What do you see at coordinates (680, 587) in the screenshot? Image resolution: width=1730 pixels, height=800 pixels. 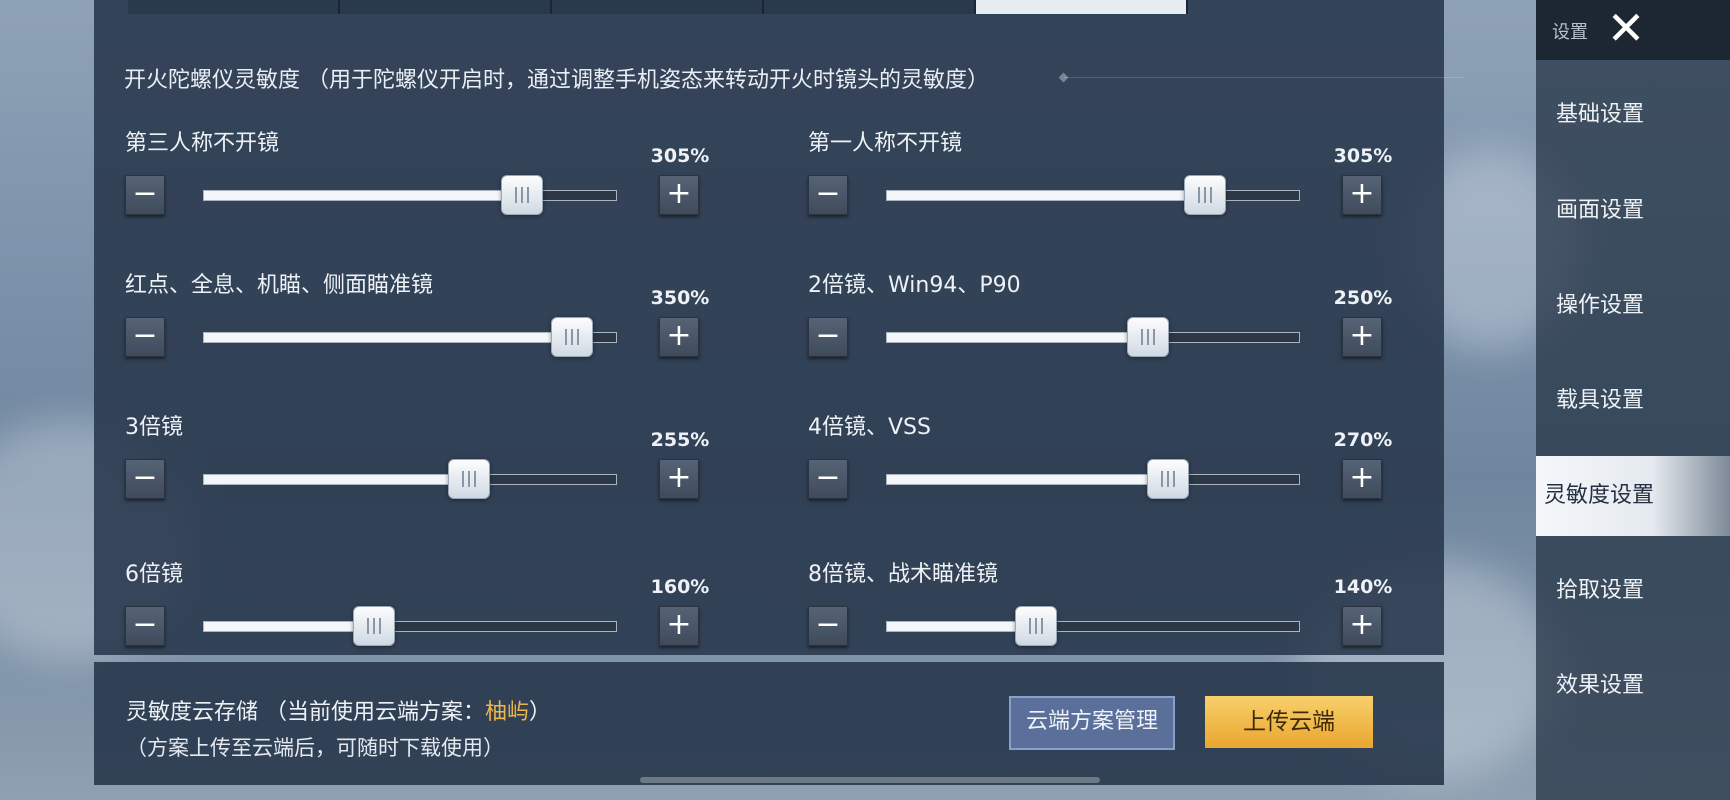 I see `slider-value: 160%` at bounding box center [680, 587].